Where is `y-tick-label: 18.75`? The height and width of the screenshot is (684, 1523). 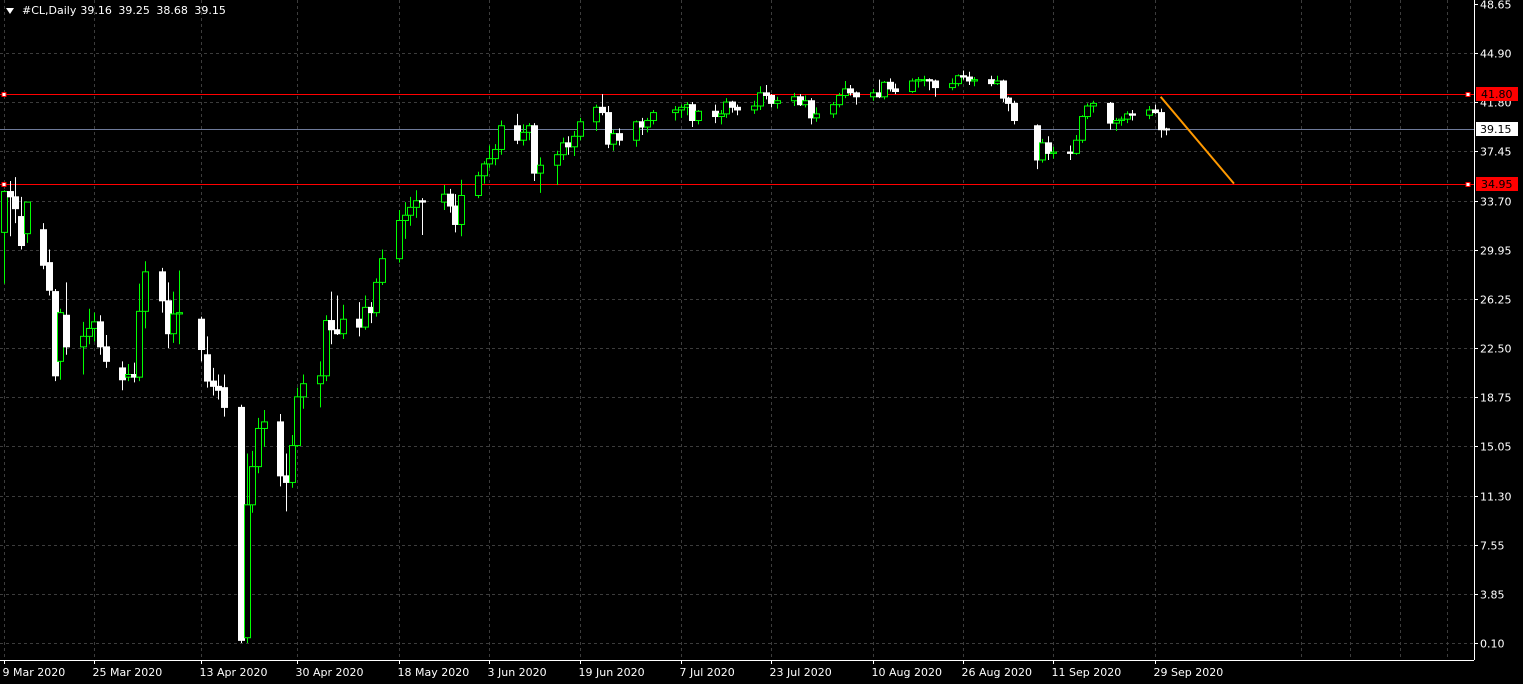 y-tick-label: 18.75 is located at coordinates (1496, 398).